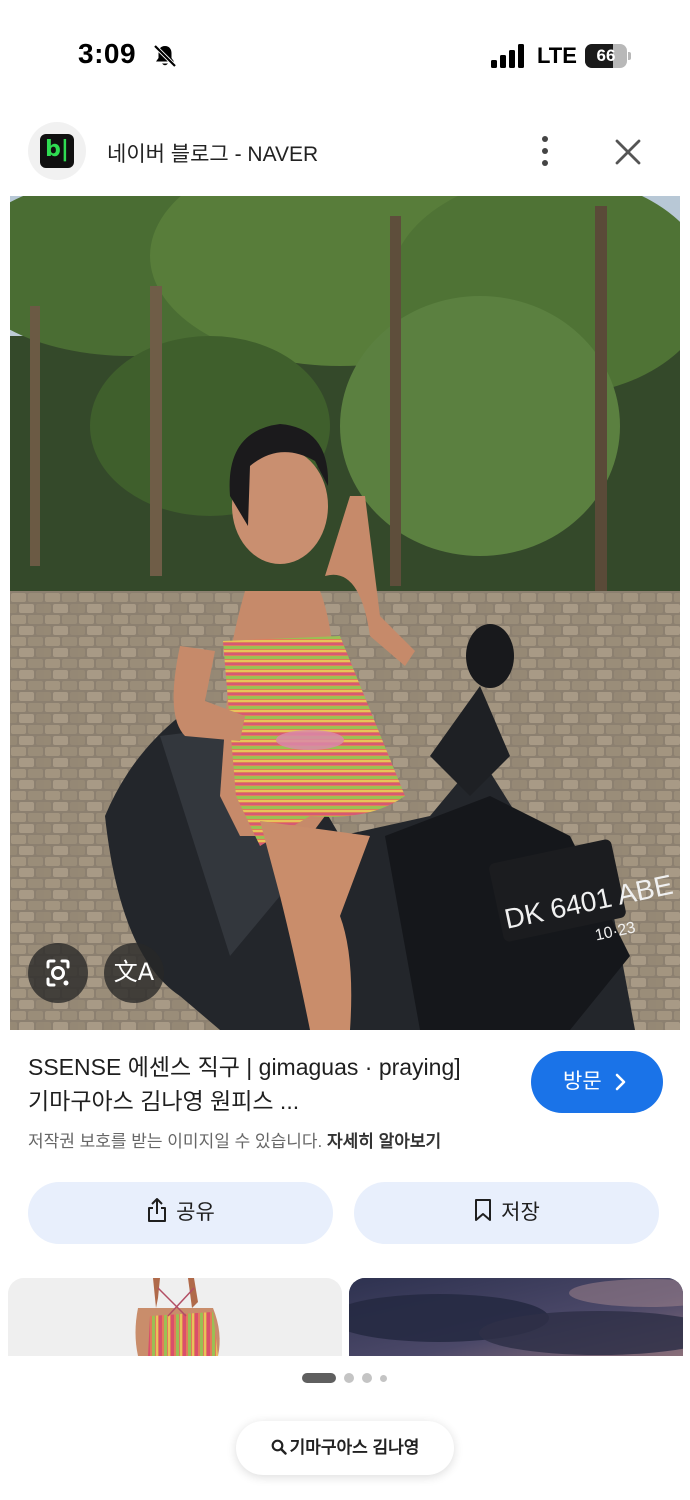  Describe the element at coordinates (545, 139) in the screenshot. I see `more-vertical-icon` at that location.